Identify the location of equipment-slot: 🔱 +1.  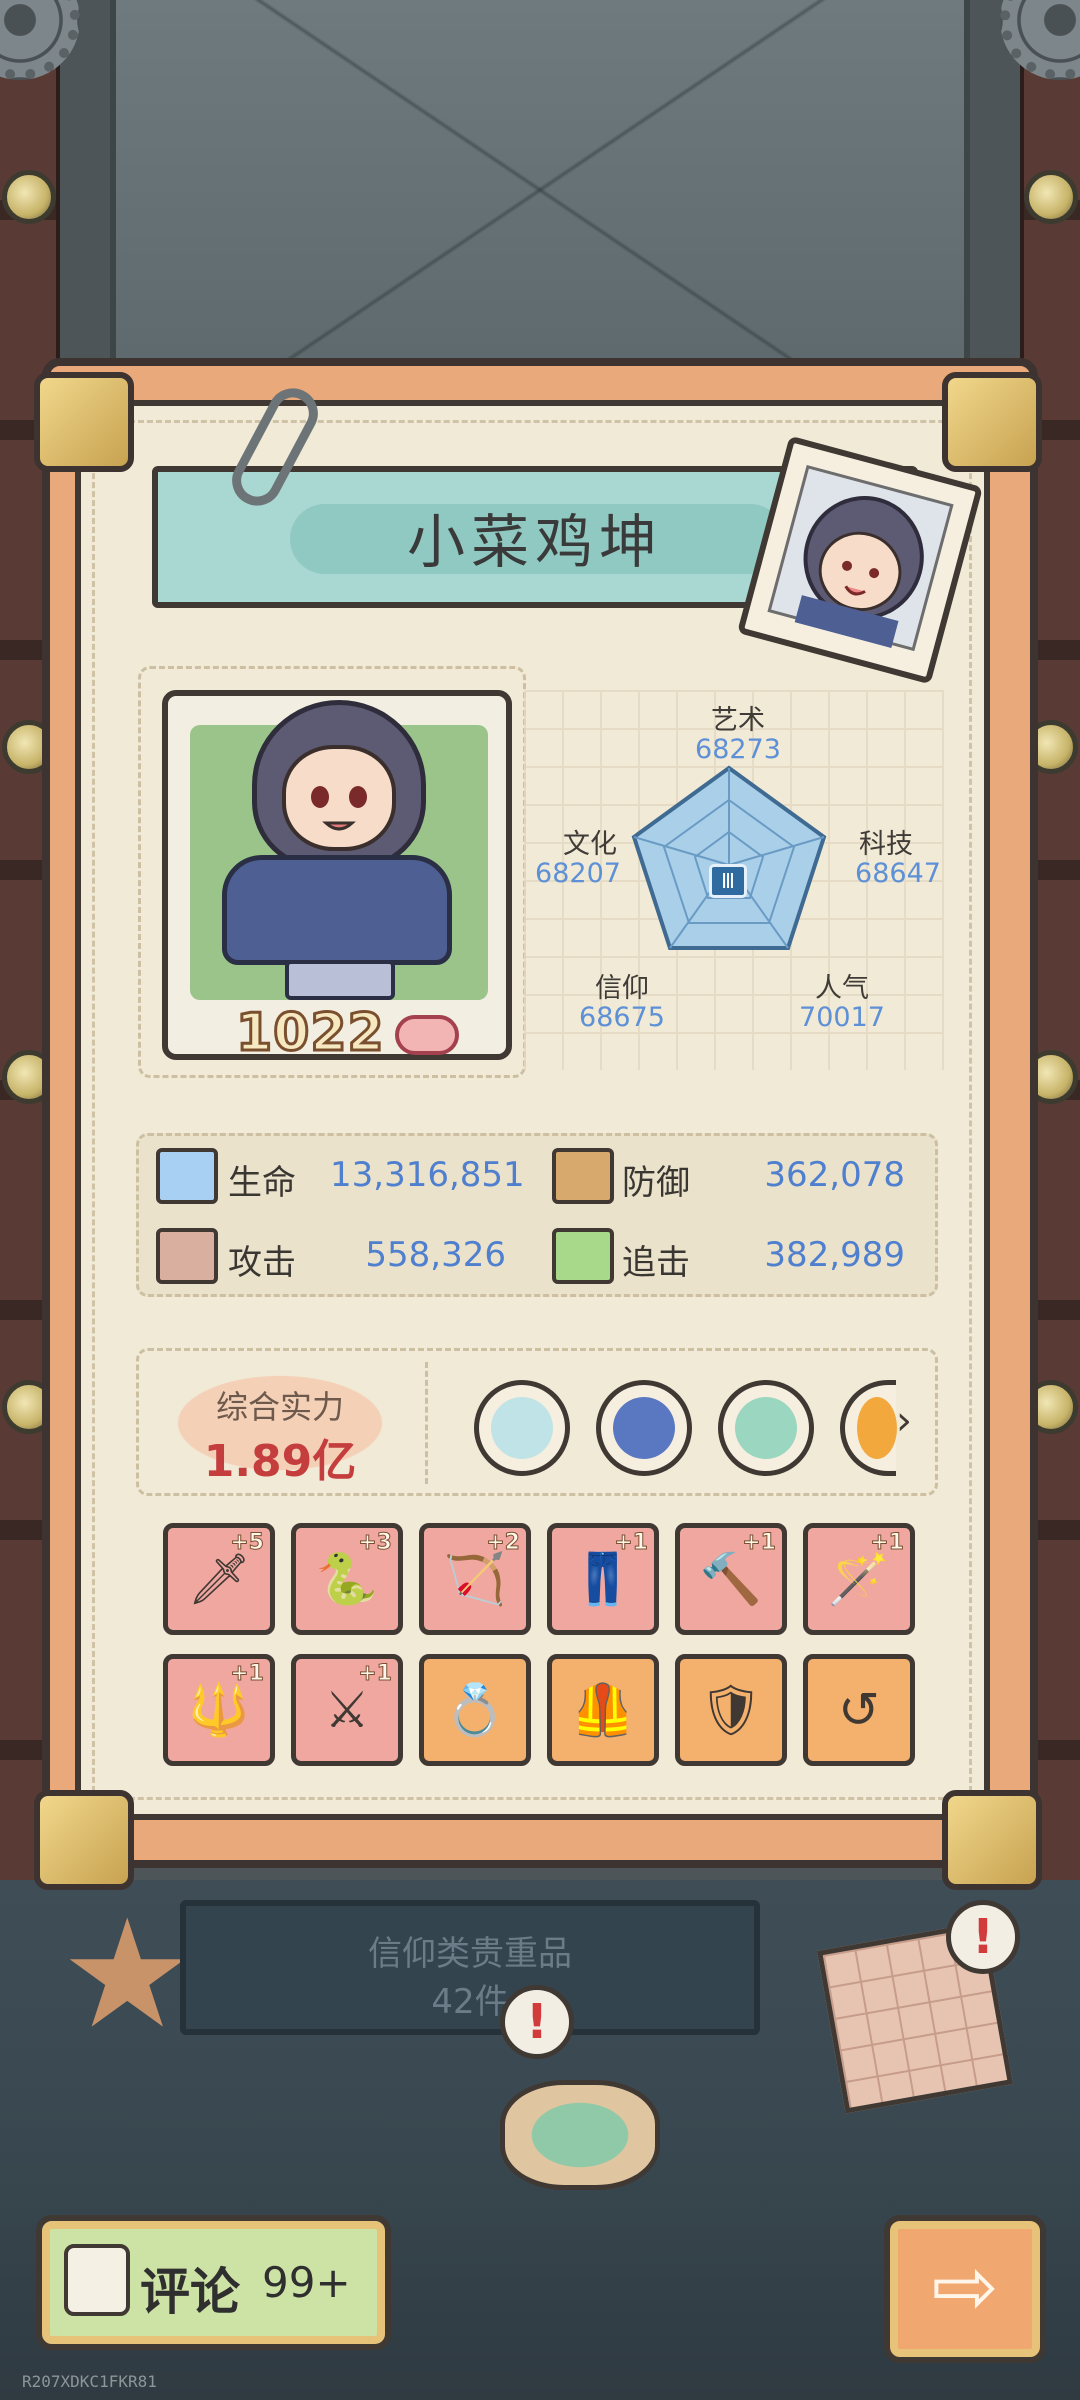
(219, 1710).